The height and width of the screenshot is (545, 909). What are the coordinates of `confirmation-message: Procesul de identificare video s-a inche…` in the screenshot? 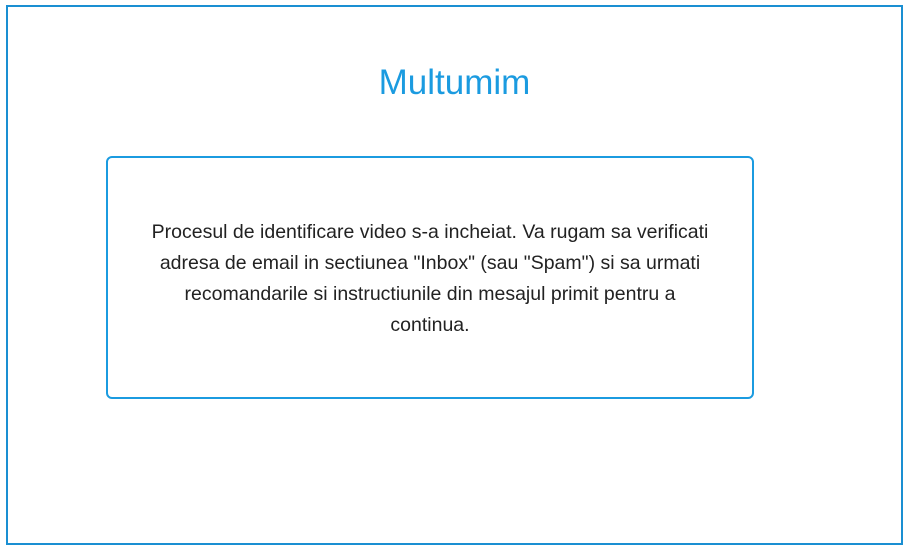 It's located at (430, 278).